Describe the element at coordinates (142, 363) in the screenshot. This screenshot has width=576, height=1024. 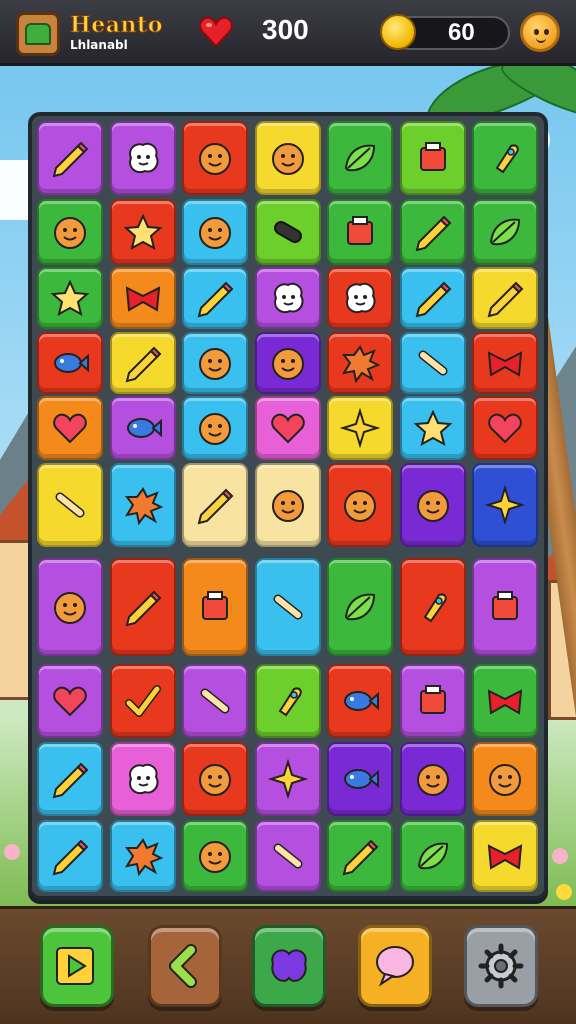
I see `tile-pencil-r4c2` at that location.